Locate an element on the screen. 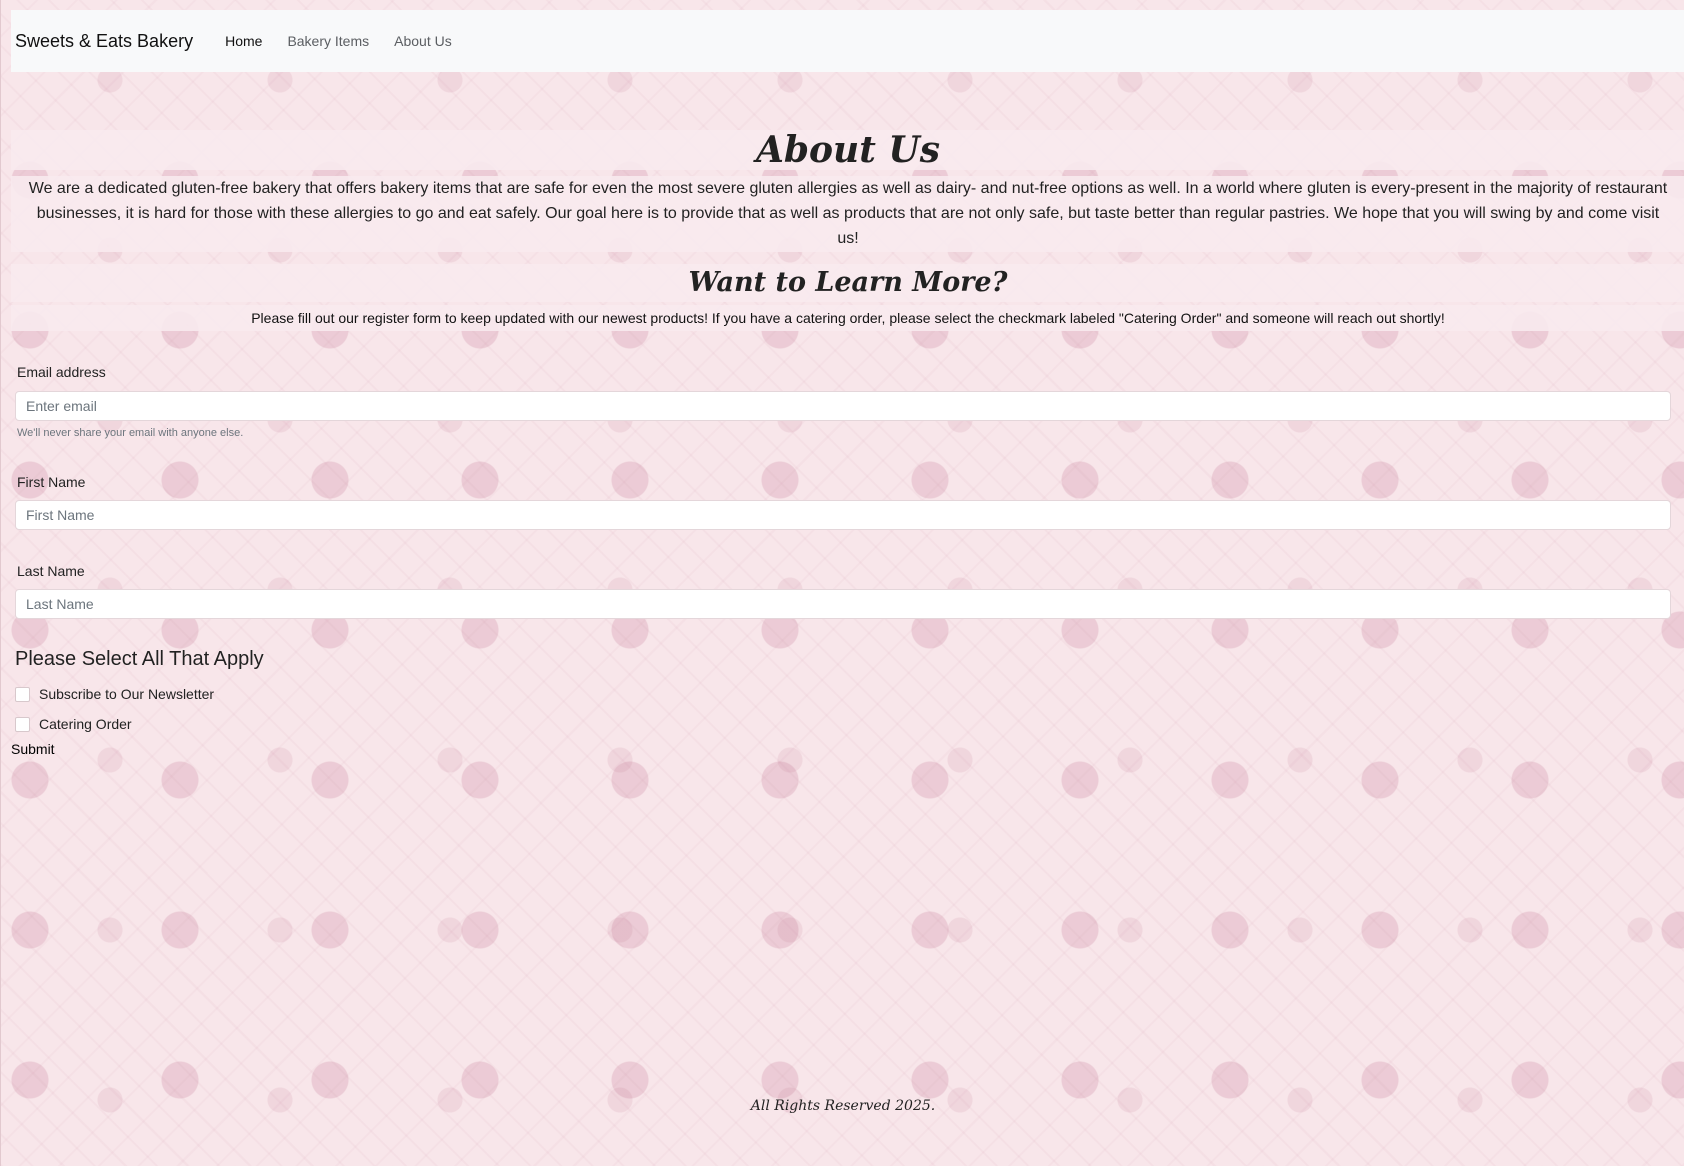 This screenshot has height=1166, width=1684. learn-more-title: Want to Learn More? is located at coordinates (847, 283).